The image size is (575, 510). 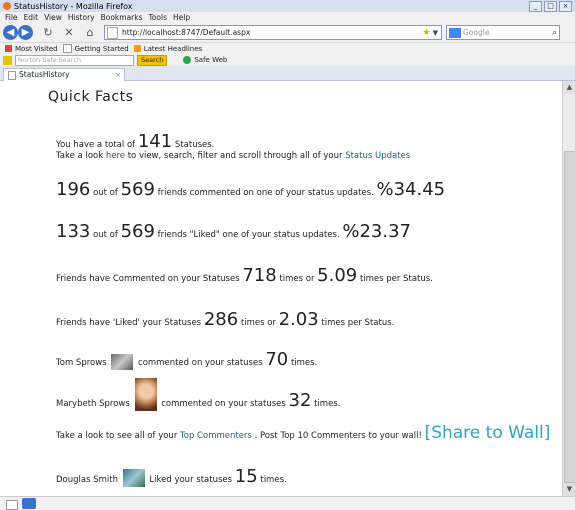 I want to click on norton-search-button: Search, so click(x=152, y=60).